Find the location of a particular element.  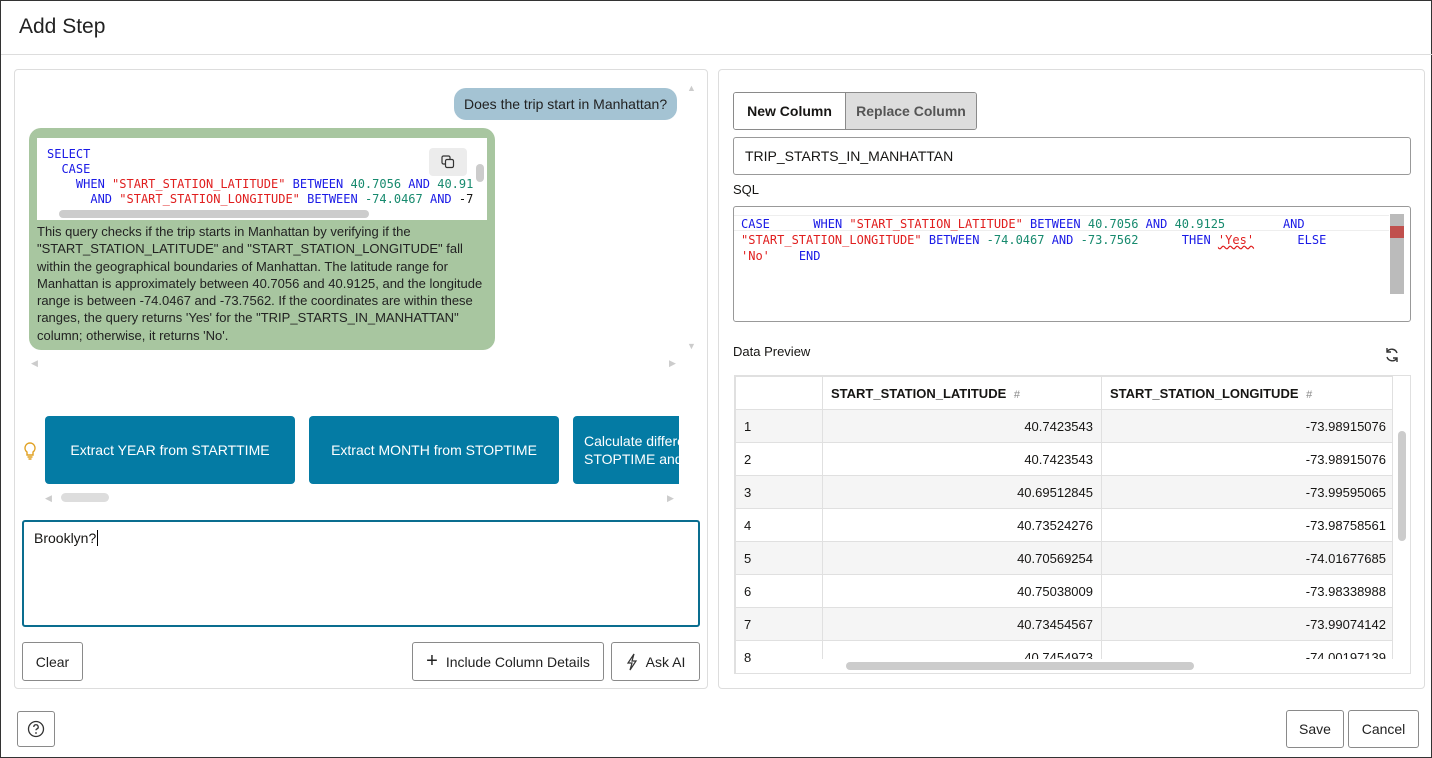

include-column-details-button: + Include Column Details is located at coordinates (508, 661).